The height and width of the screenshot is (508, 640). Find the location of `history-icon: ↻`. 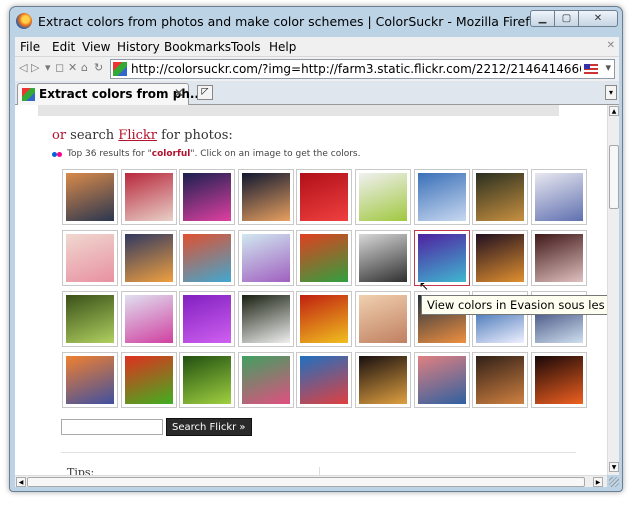

history-icon: ↻ is located at coordinates (98, 67).